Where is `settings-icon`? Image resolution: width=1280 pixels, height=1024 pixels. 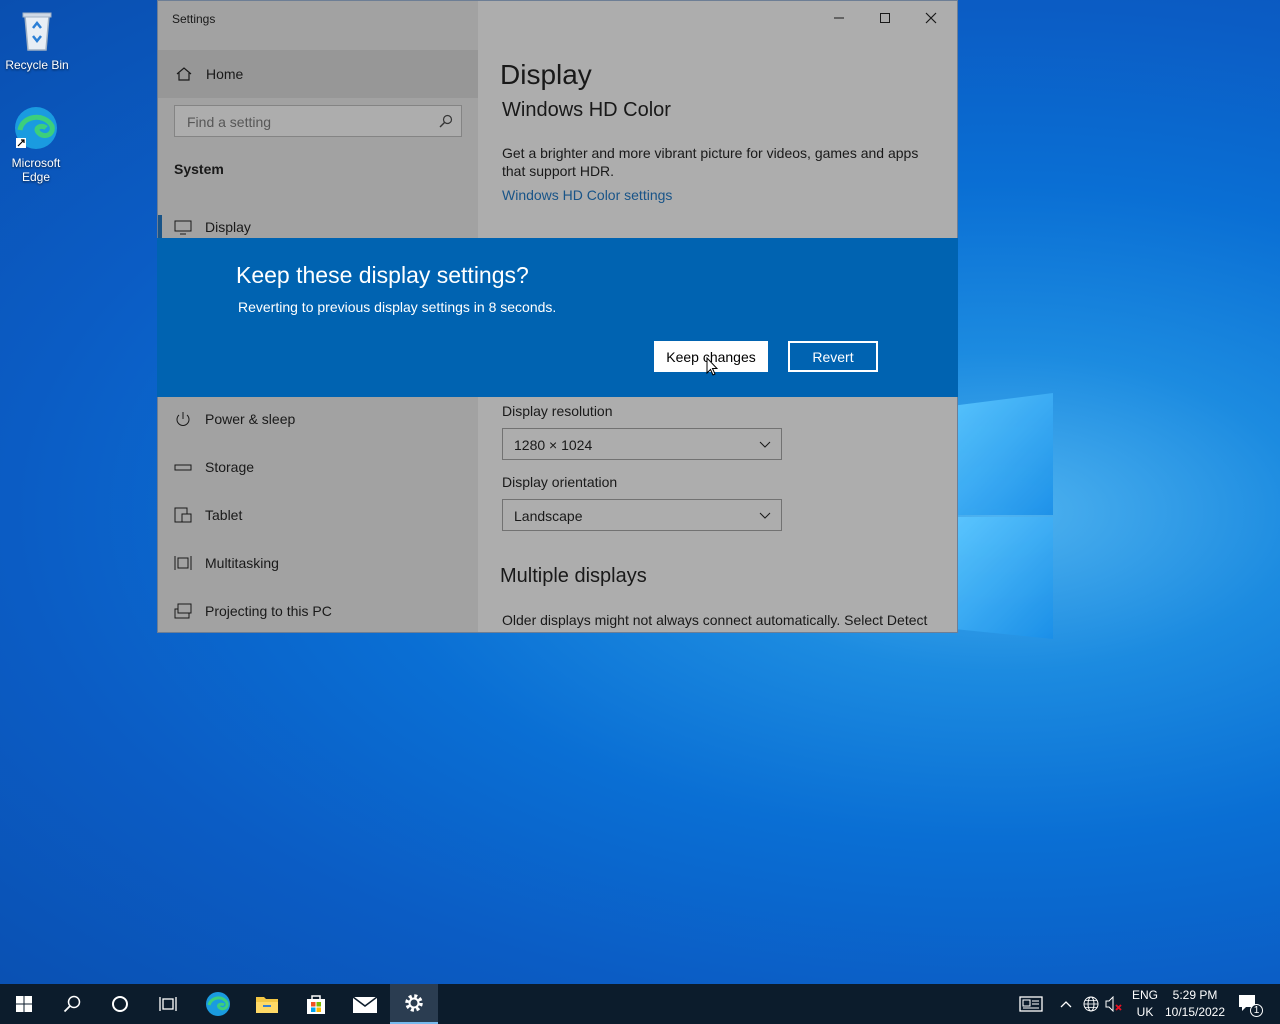
settings-icon is located at coordinates (414, 1003).